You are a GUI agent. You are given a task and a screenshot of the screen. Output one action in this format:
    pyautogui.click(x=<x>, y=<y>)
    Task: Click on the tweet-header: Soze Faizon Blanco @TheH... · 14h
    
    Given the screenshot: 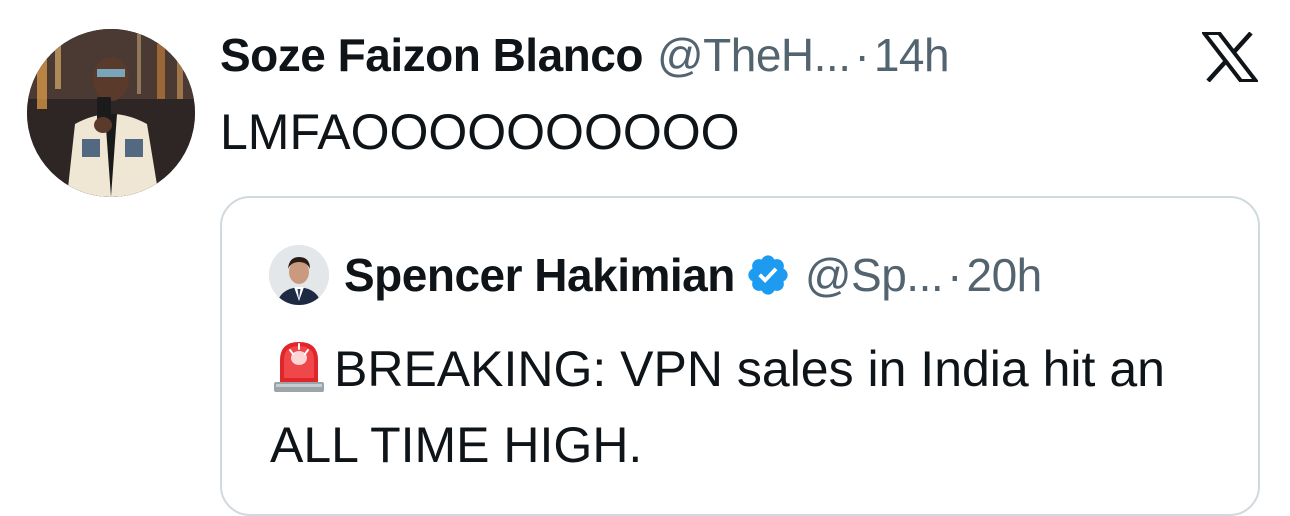 What is the action you would take?
    pyautogui.click(x=585, y=55)
    